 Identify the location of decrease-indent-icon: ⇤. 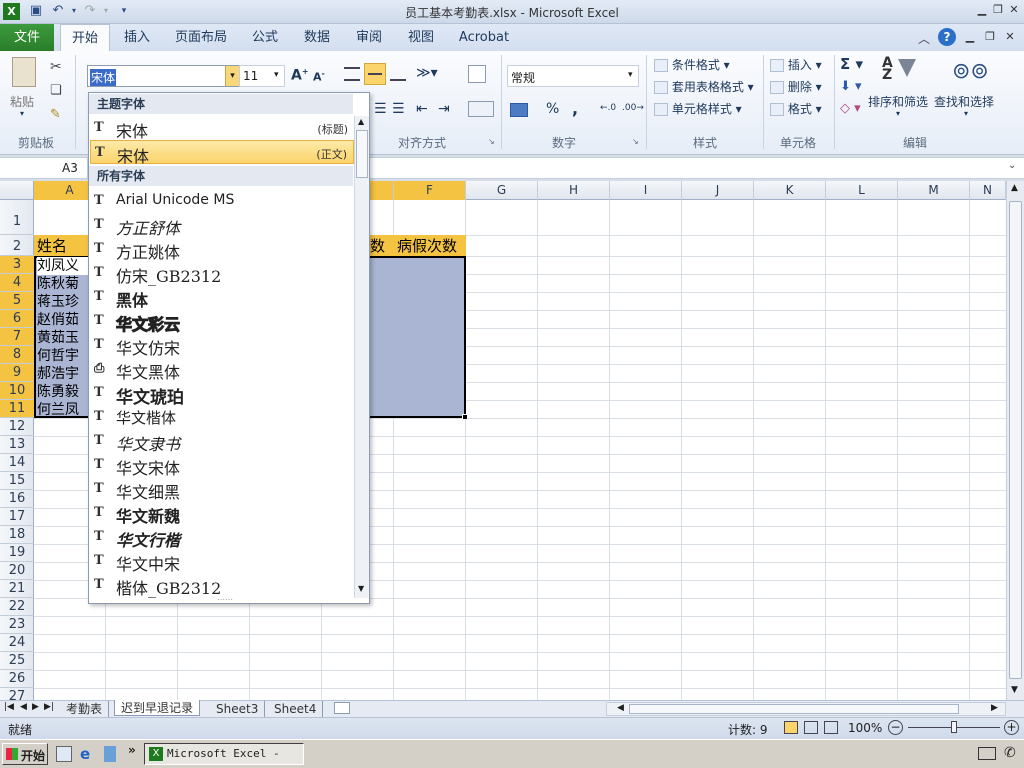
(422, 109).